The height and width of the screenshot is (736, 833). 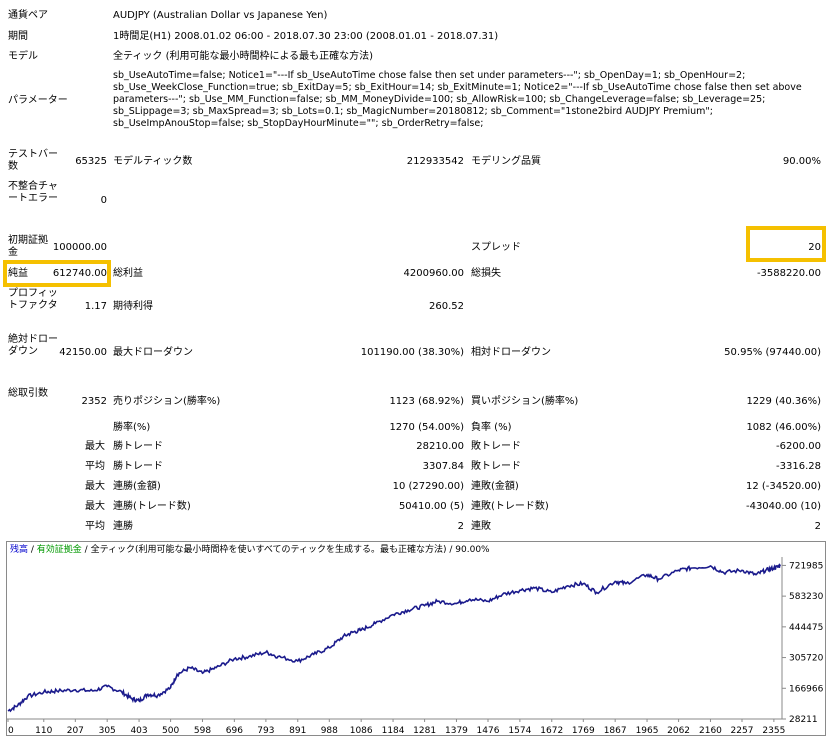 What do you see at coordinates (57, 273) in the screenshot?
I see `net-highlight-box` at bounding box center [57, 273].